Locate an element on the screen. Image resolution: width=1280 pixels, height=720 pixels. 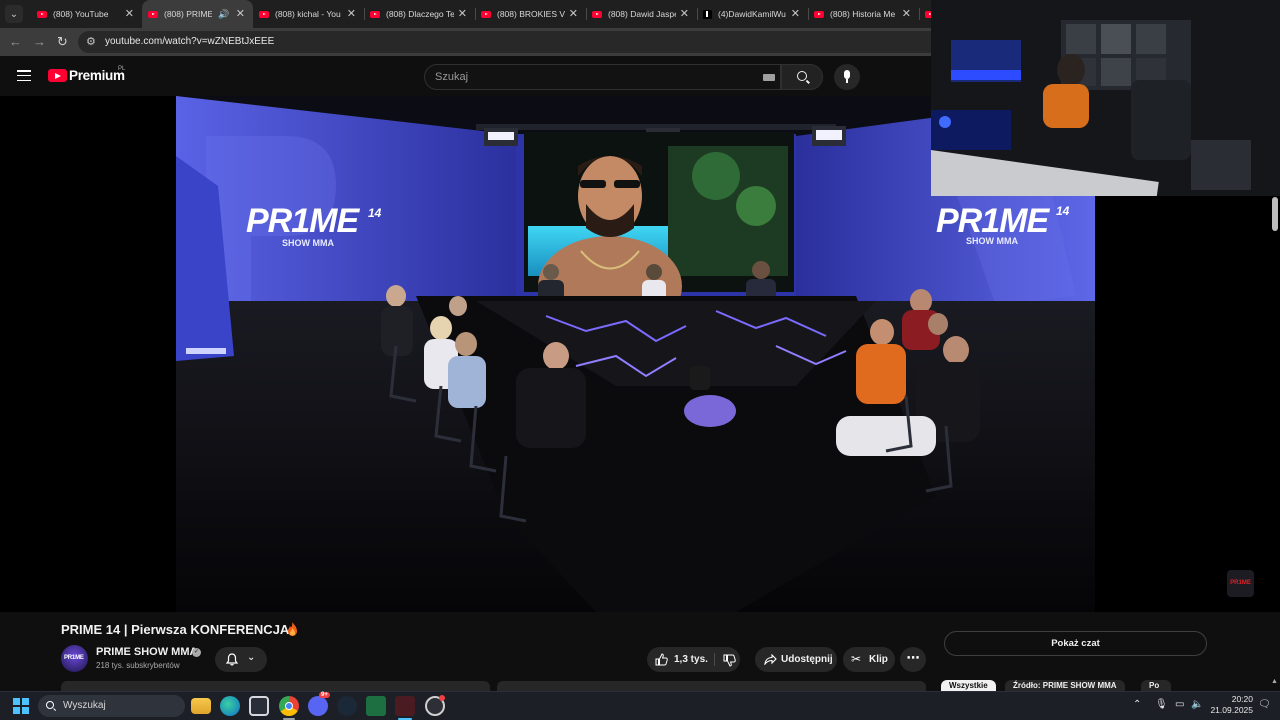
windows-start-icon is located at coordinates (21, 706).